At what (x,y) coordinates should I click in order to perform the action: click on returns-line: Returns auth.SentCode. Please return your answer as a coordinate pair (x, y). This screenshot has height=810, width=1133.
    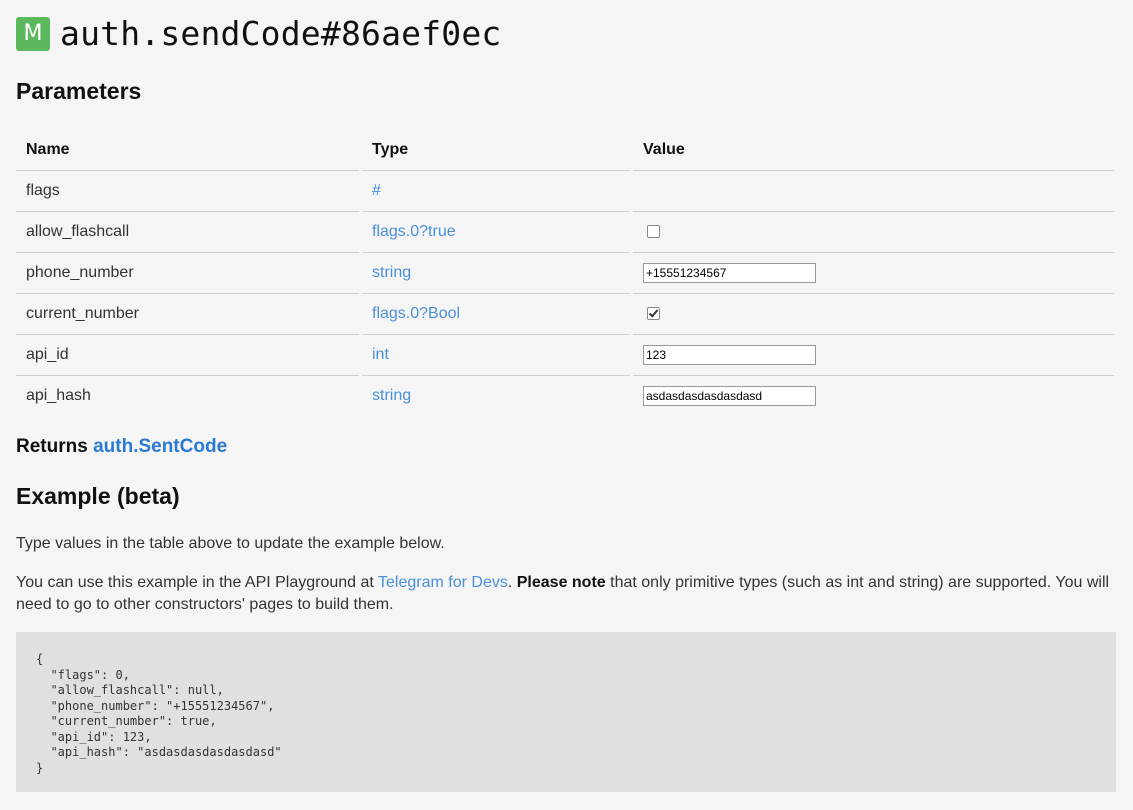
    Looking at the image, I should click on (121, 447).